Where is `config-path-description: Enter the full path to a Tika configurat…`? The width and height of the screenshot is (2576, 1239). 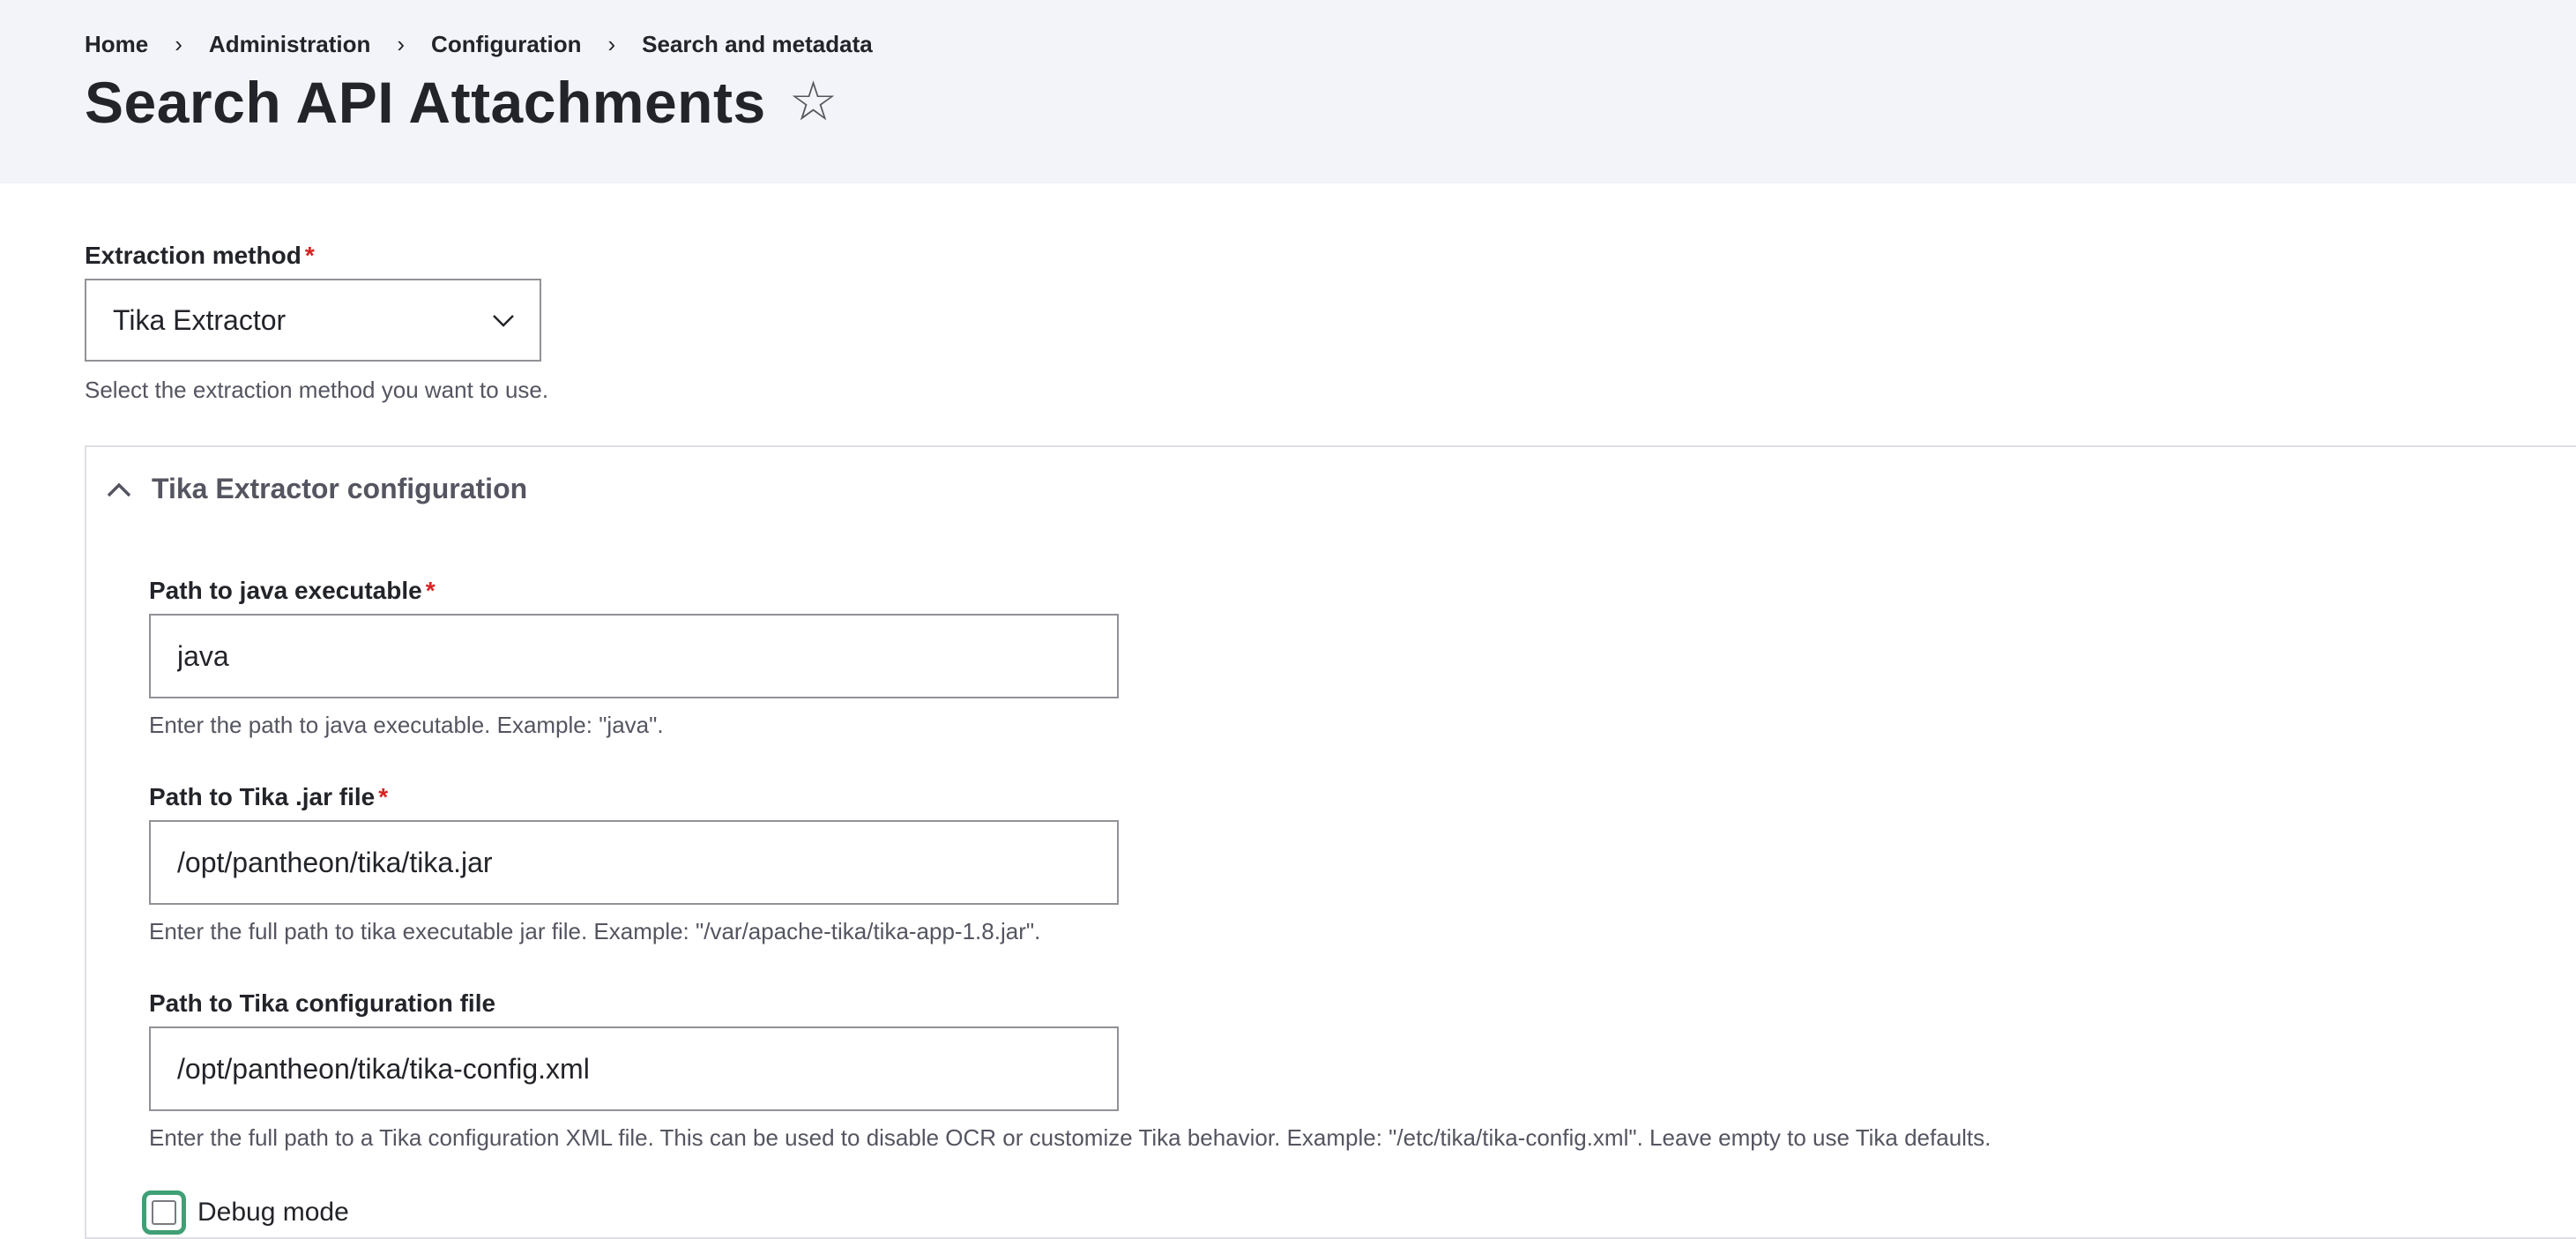 config-path-description: Enter the full path to a Tika configurat… is located at coordinates (1070, 1137).